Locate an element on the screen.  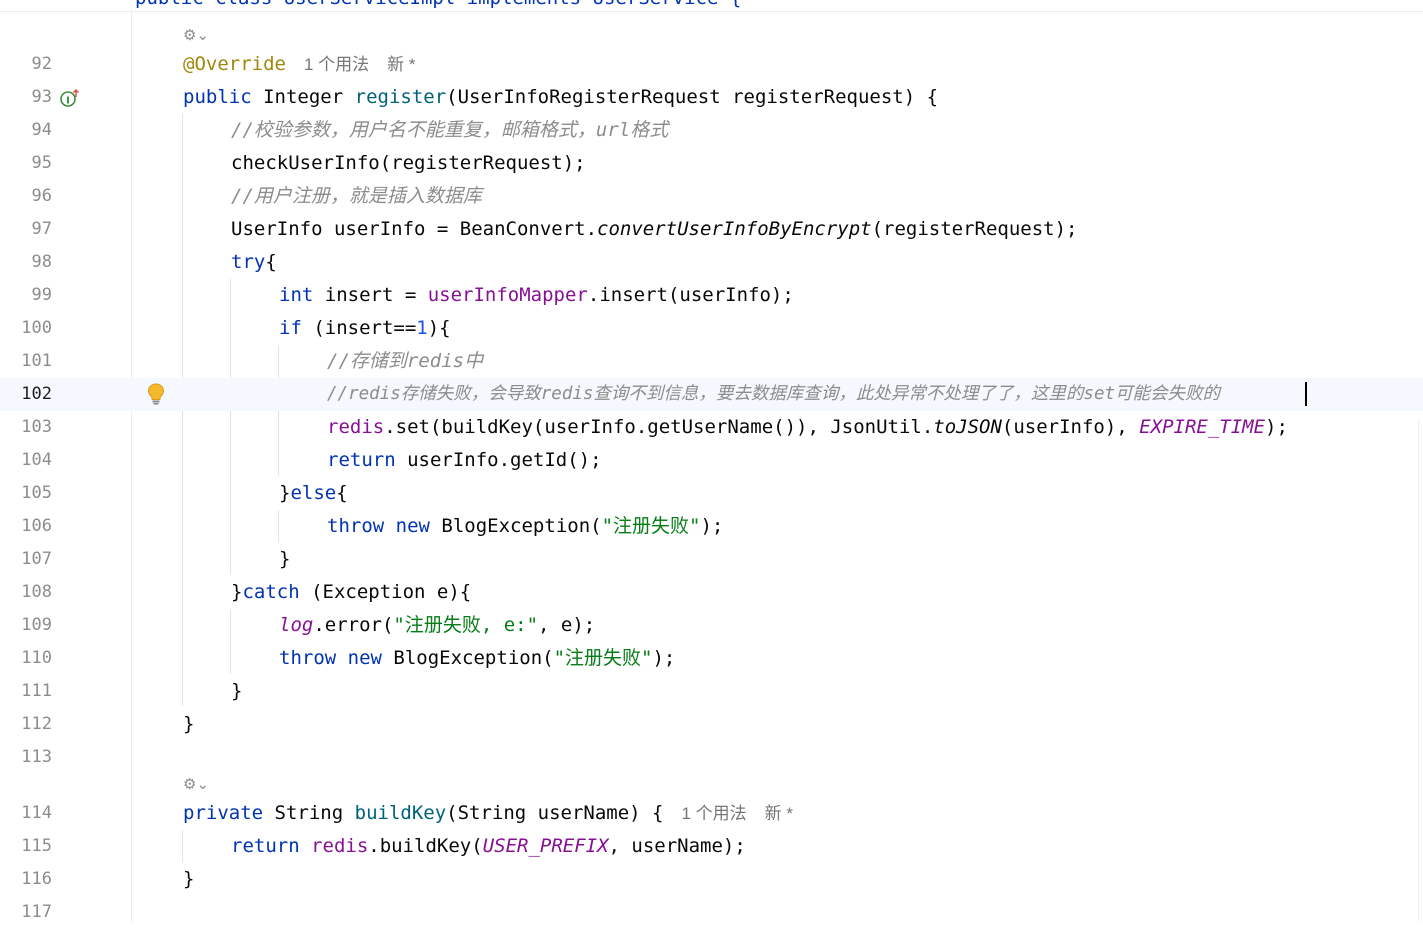
comment: //存储到redis中 is located at coordinates (405, 361).